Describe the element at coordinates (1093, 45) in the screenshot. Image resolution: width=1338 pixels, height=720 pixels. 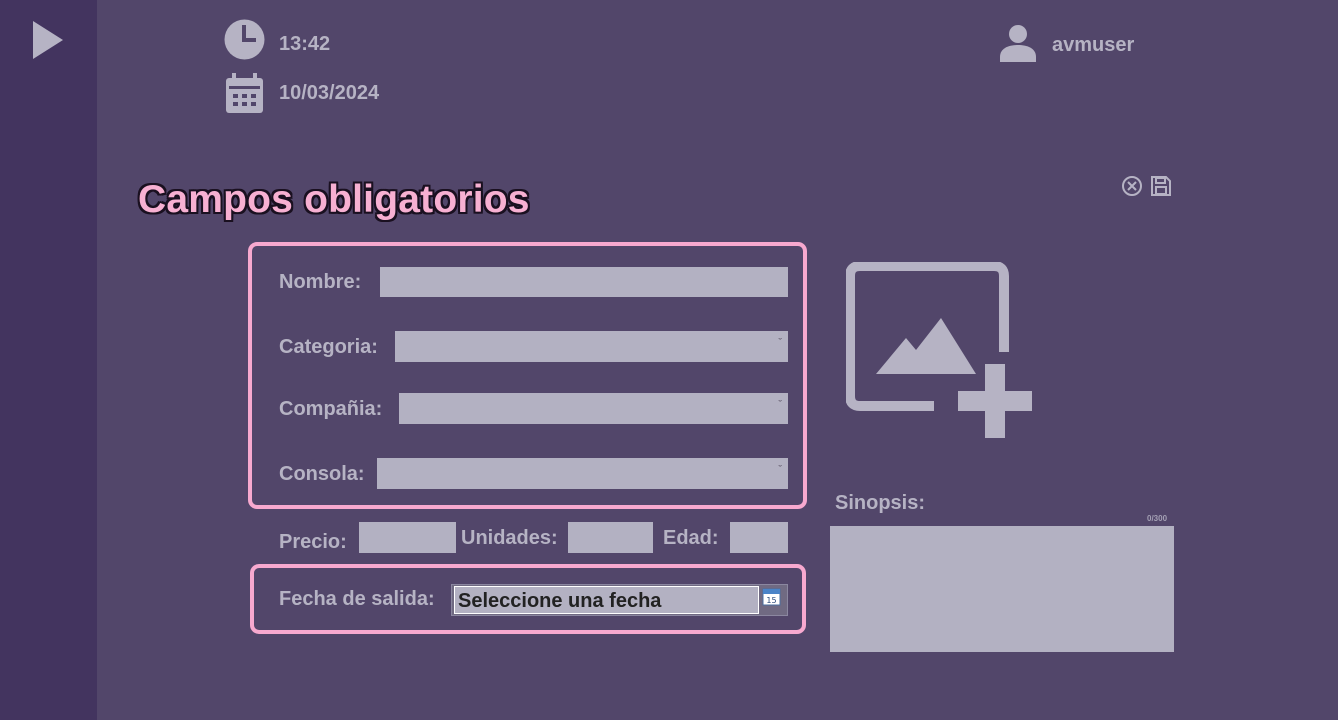
I see `username: avmuser` at that location.